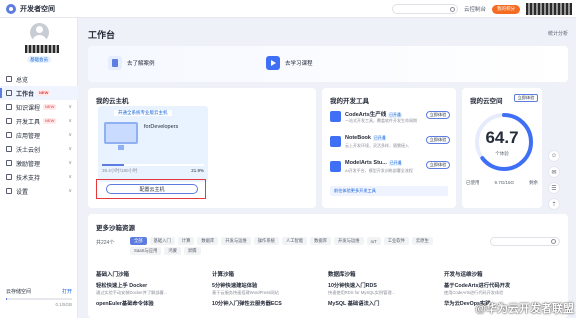 Image resolution: width=576 pixels, height=318 pixels. I want to click on sidebar-item-label: 技术支持, so click(28, 178).